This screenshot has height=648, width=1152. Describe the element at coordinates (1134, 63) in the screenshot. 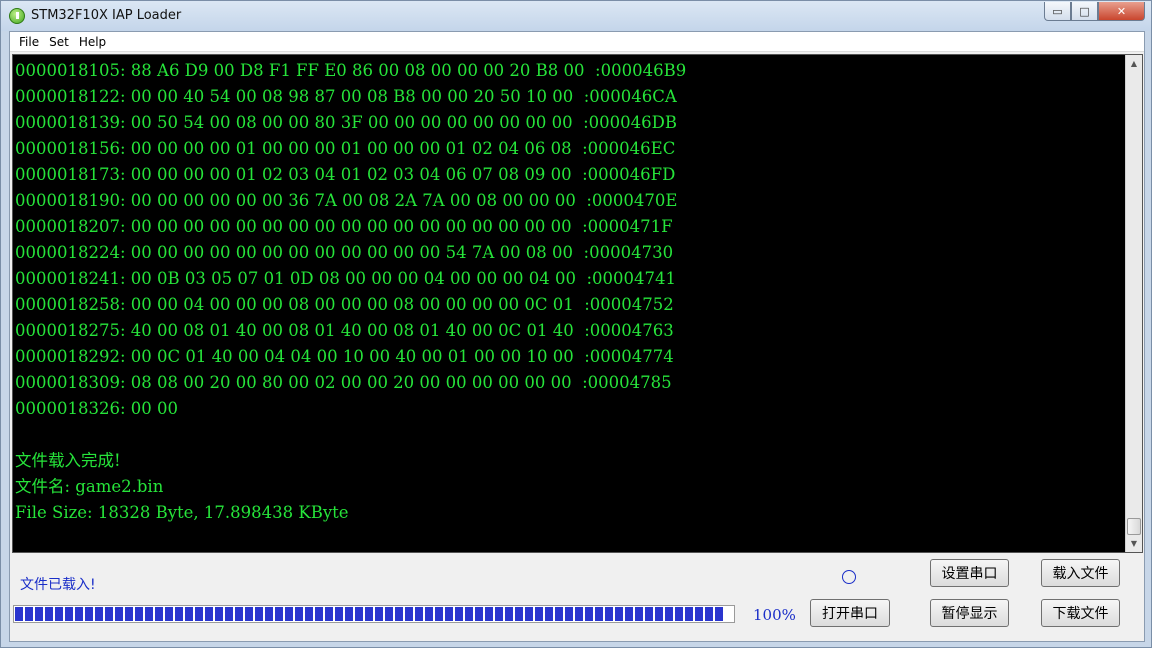

I see `scroll-up-icon: ▲` at that location.